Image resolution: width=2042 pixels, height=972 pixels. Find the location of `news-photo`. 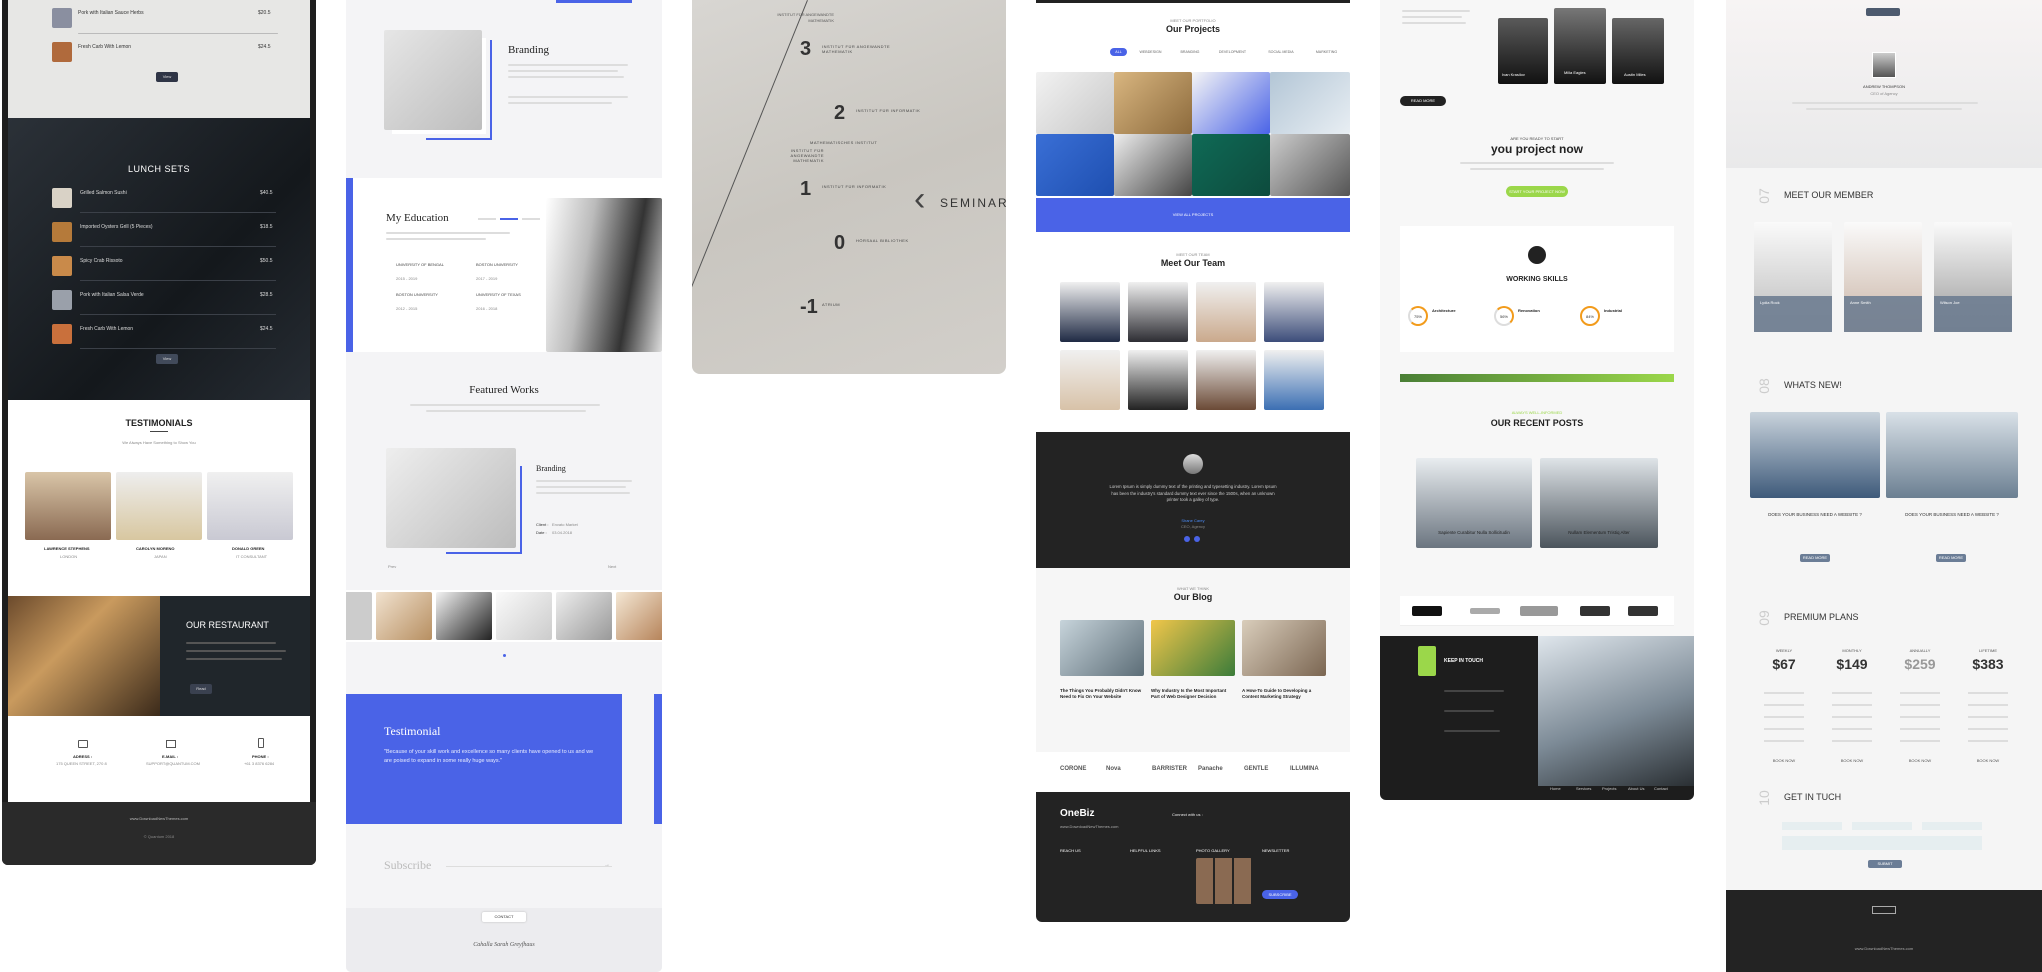

news-photo is located at coordinates (1952, 455).